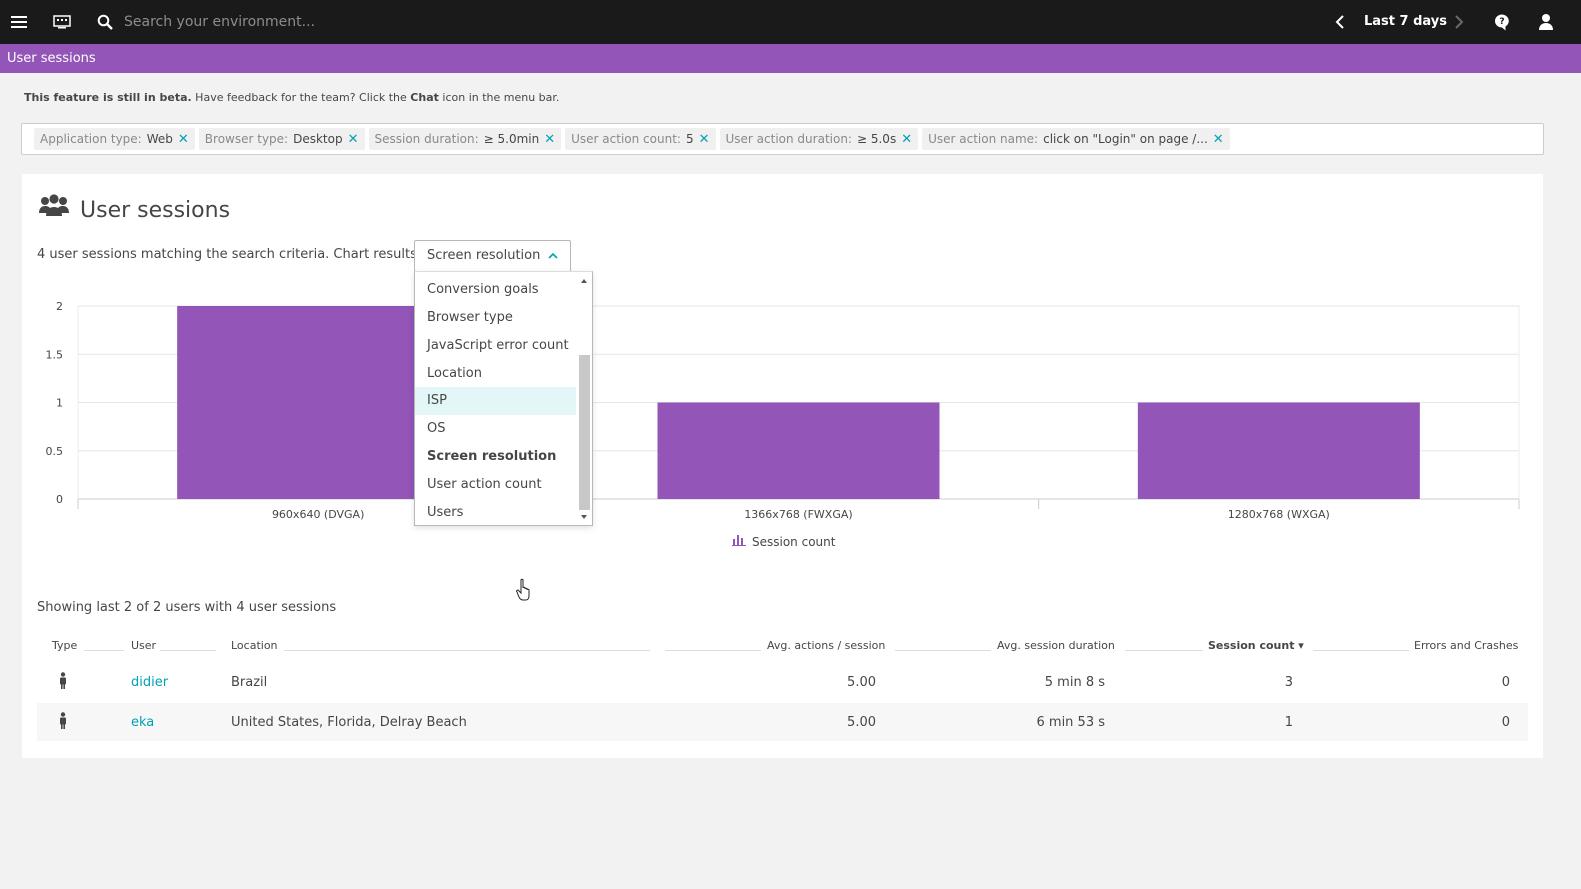 Image resolution: width=1581 pixels, height=889 pixels. What do you see at coordinates (511, 139) in the screenshot?
I see `filter-value: ≥ 5.0min` at bounding box center [511, 139].